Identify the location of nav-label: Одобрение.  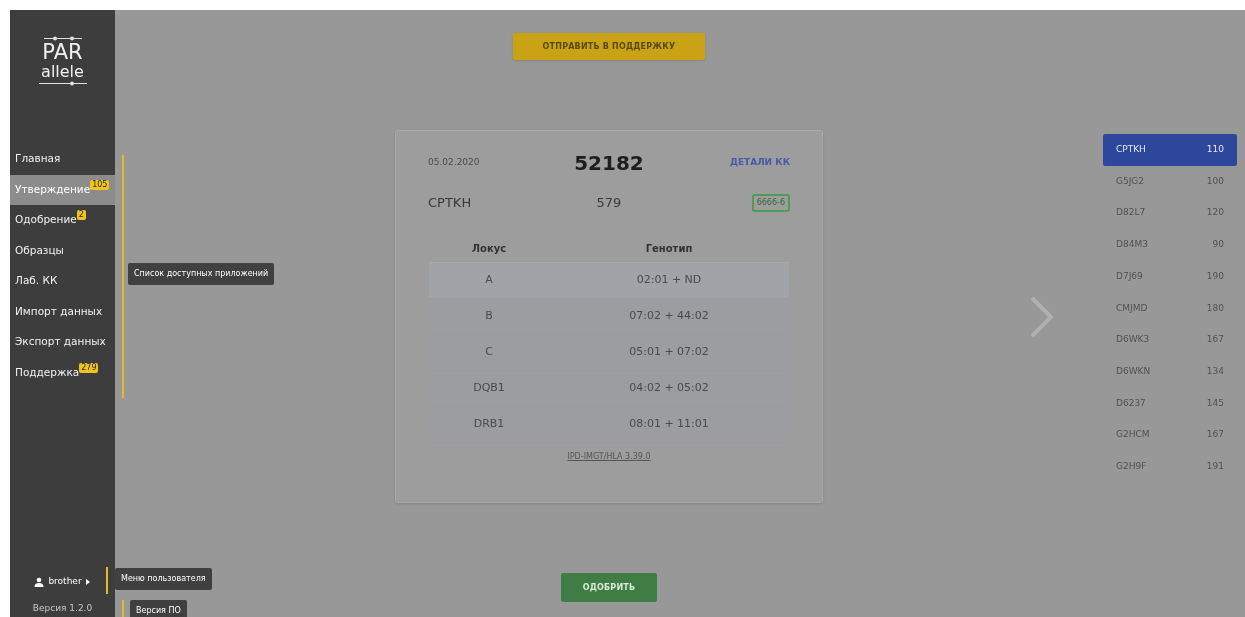
(46, 220).